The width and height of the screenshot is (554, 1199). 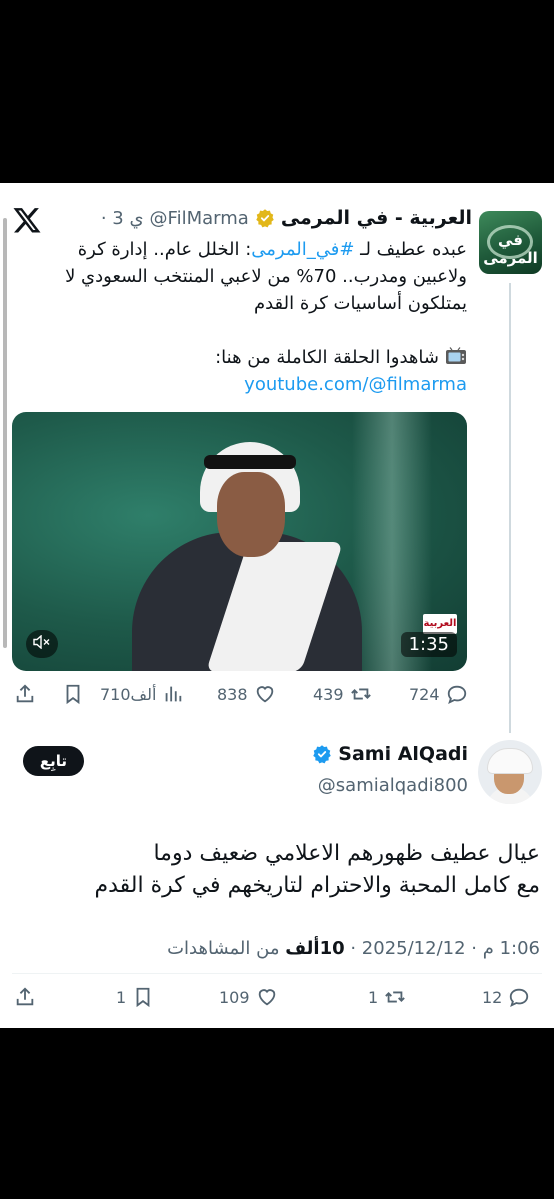 I want to click on retweet-count: 439, so click(x=328, y=694).